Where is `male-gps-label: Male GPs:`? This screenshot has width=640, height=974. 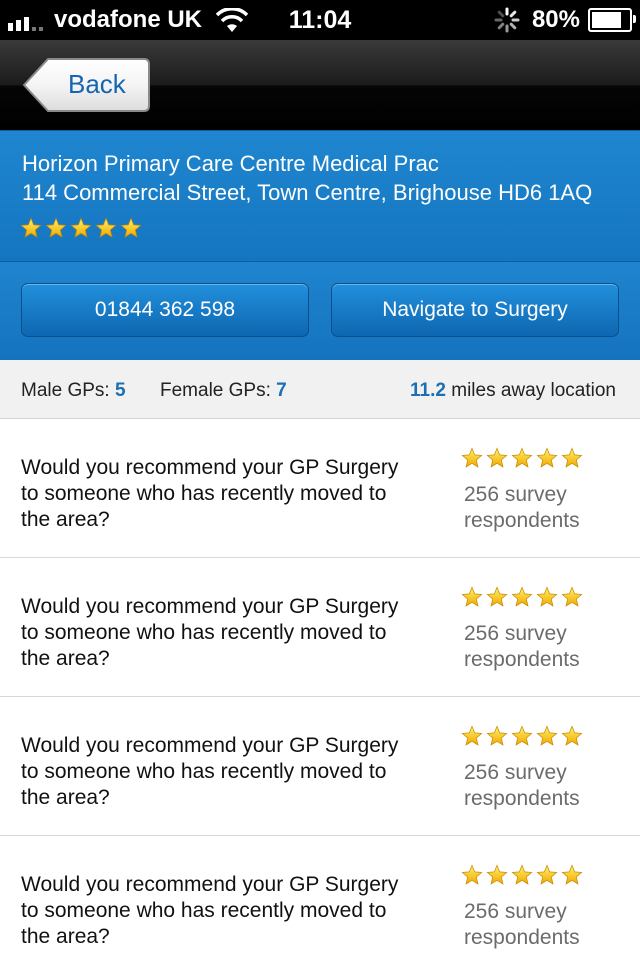
male-gps-label: Male GPs: is located at coordinates (65, 390).